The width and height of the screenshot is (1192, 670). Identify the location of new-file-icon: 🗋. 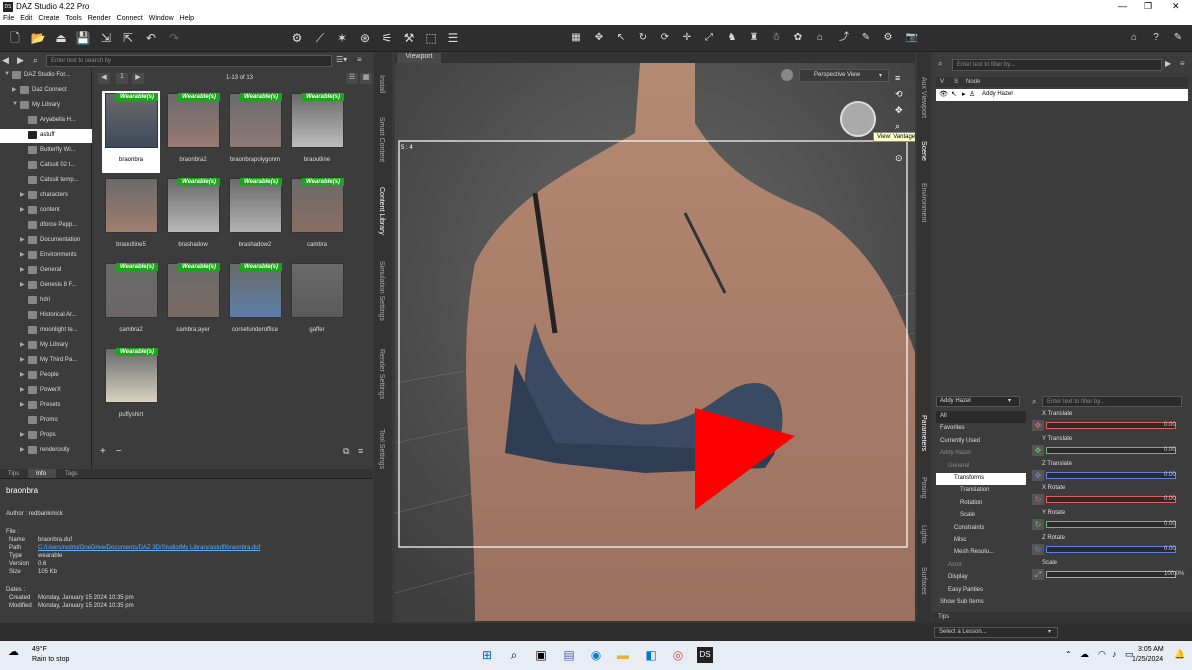
(15, 38).